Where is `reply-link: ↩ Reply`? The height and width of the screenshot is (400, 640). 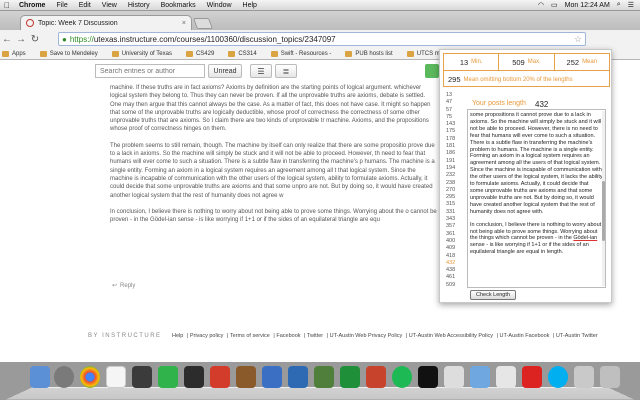 reply-link: ↩ Reply is located at coordinates (123, 286).